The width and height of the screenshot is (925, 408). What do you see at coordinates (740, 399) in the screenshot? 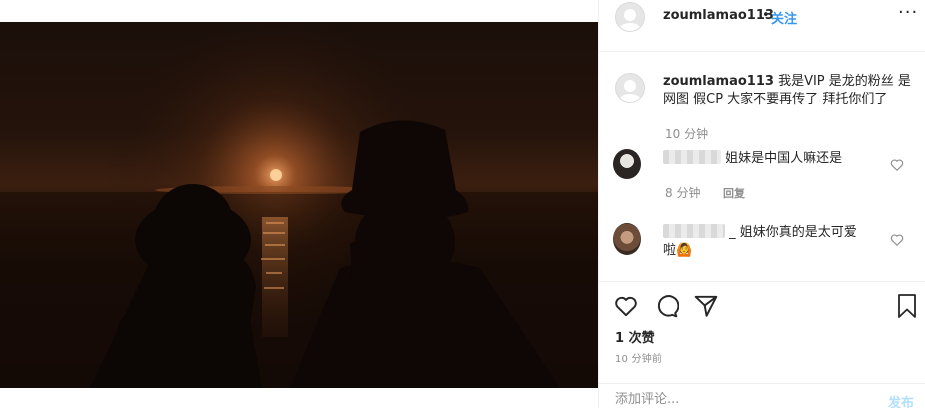
I see `add-comment-input` at bounding box center [740, 399].